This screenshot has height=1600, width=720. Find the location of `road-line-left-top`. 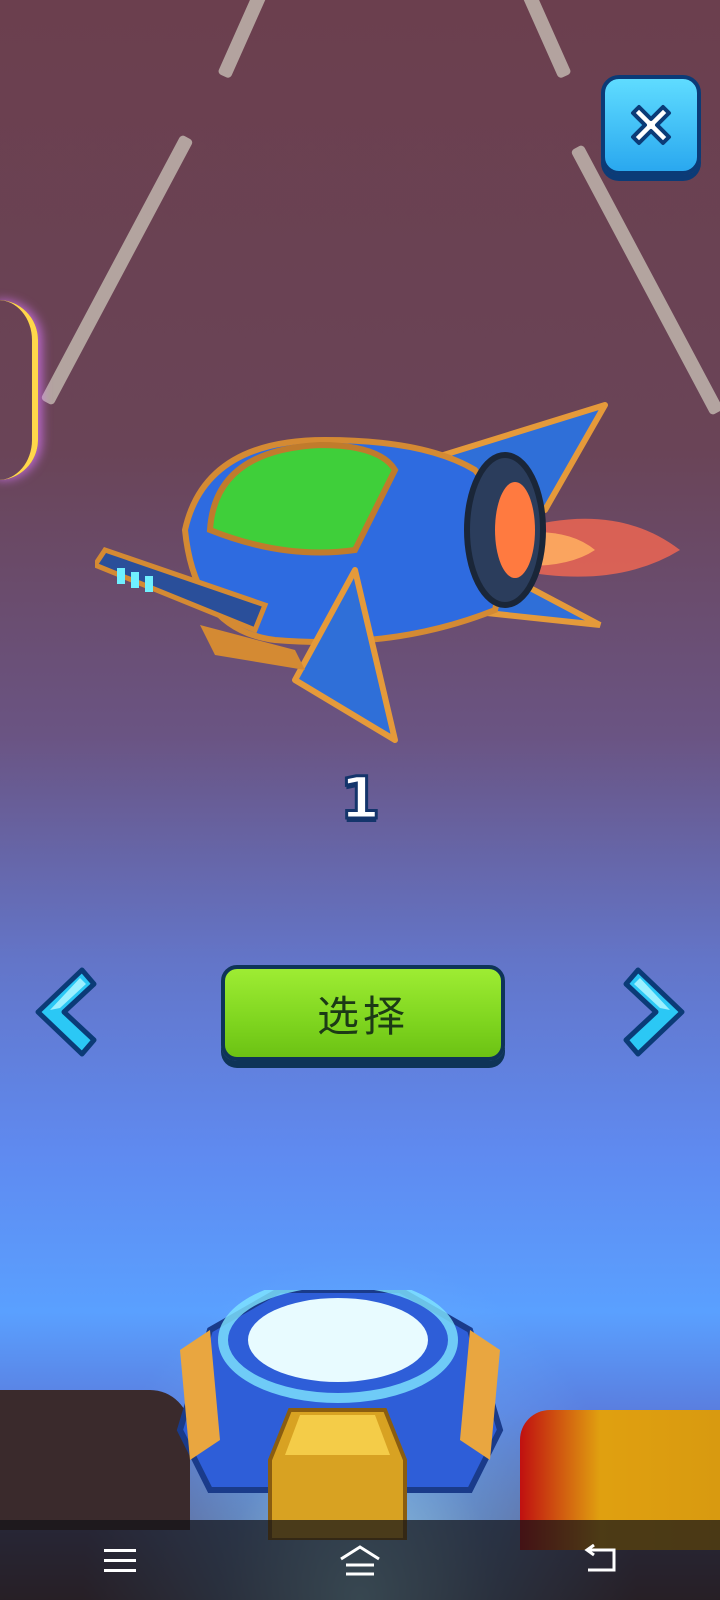

road-line-left-top is located at coordinates (242, 39).